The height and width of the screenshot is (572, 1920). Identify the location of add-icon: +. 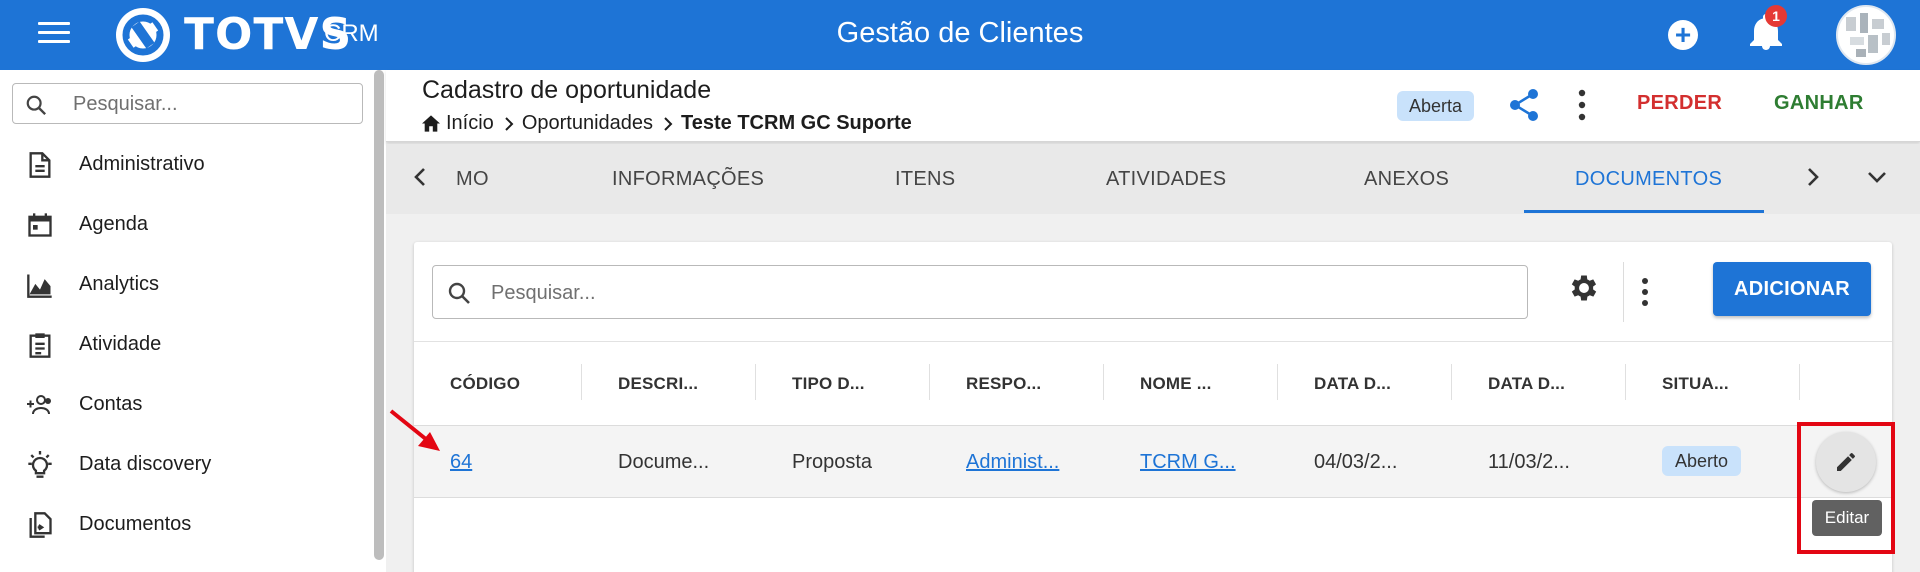
(1683, 35).